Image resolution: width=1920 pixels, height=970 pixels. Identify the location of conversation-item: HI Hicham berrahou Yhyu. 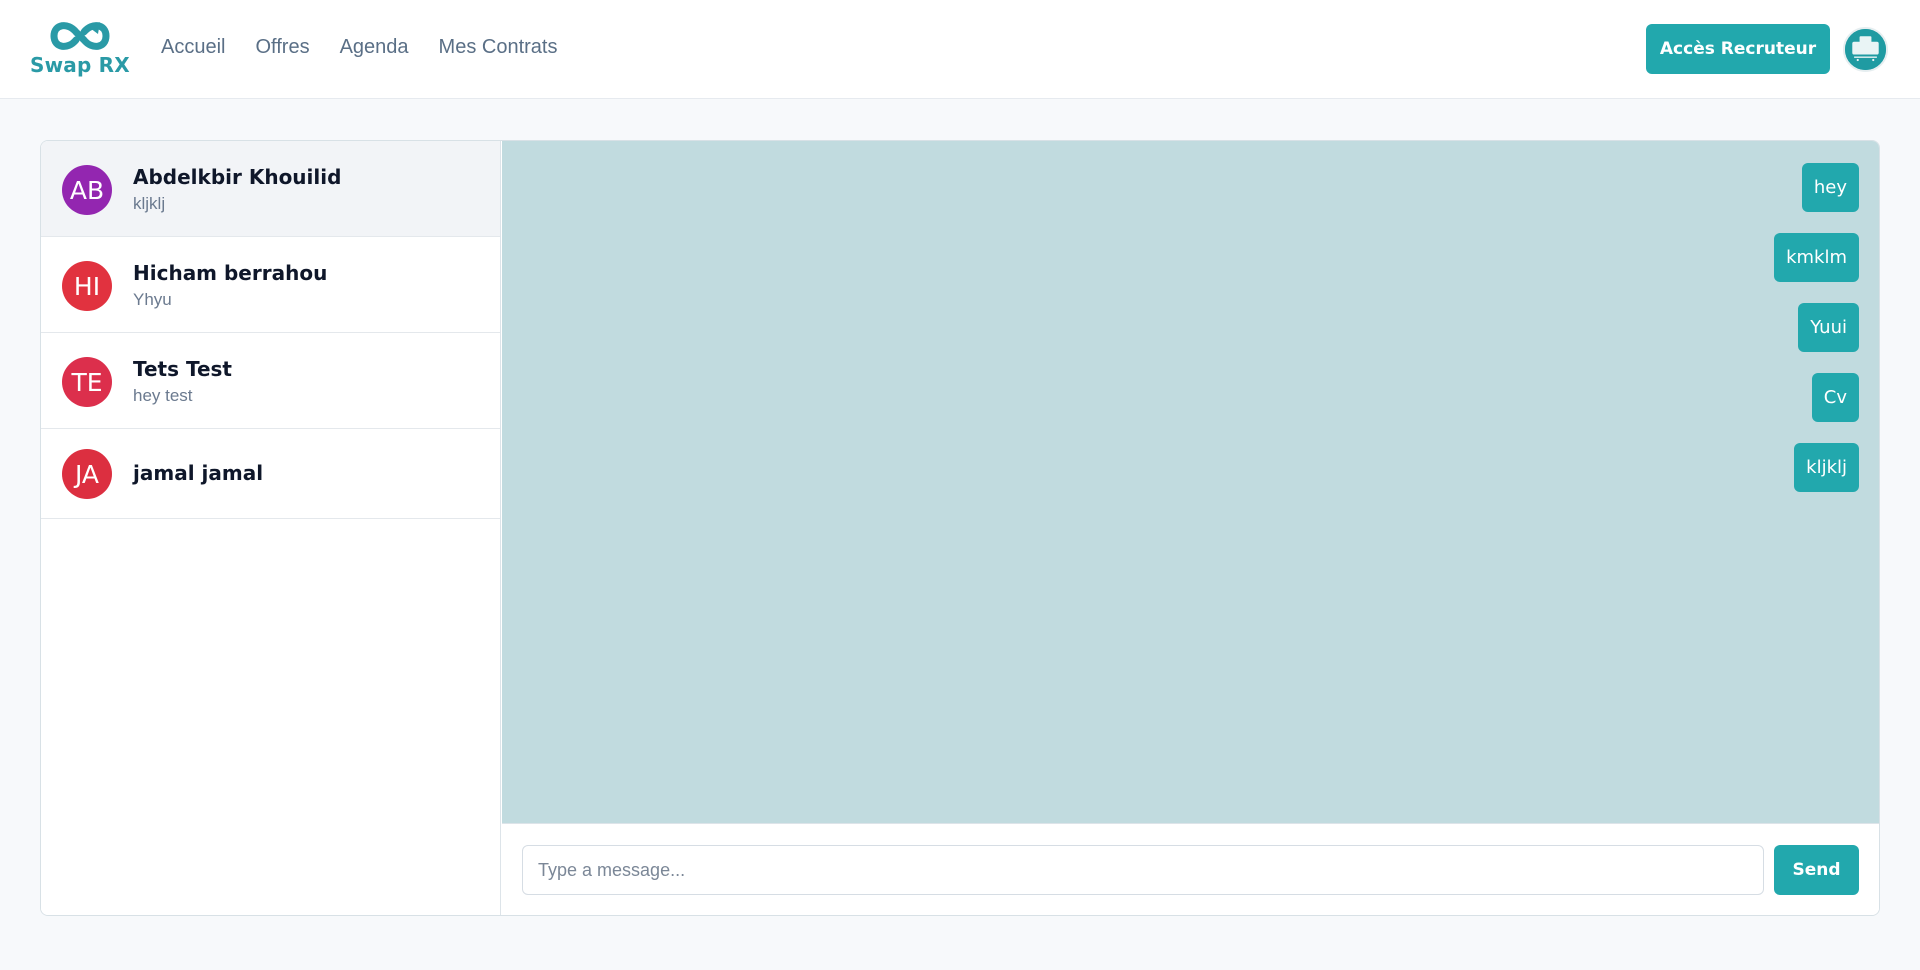
(270, 285).